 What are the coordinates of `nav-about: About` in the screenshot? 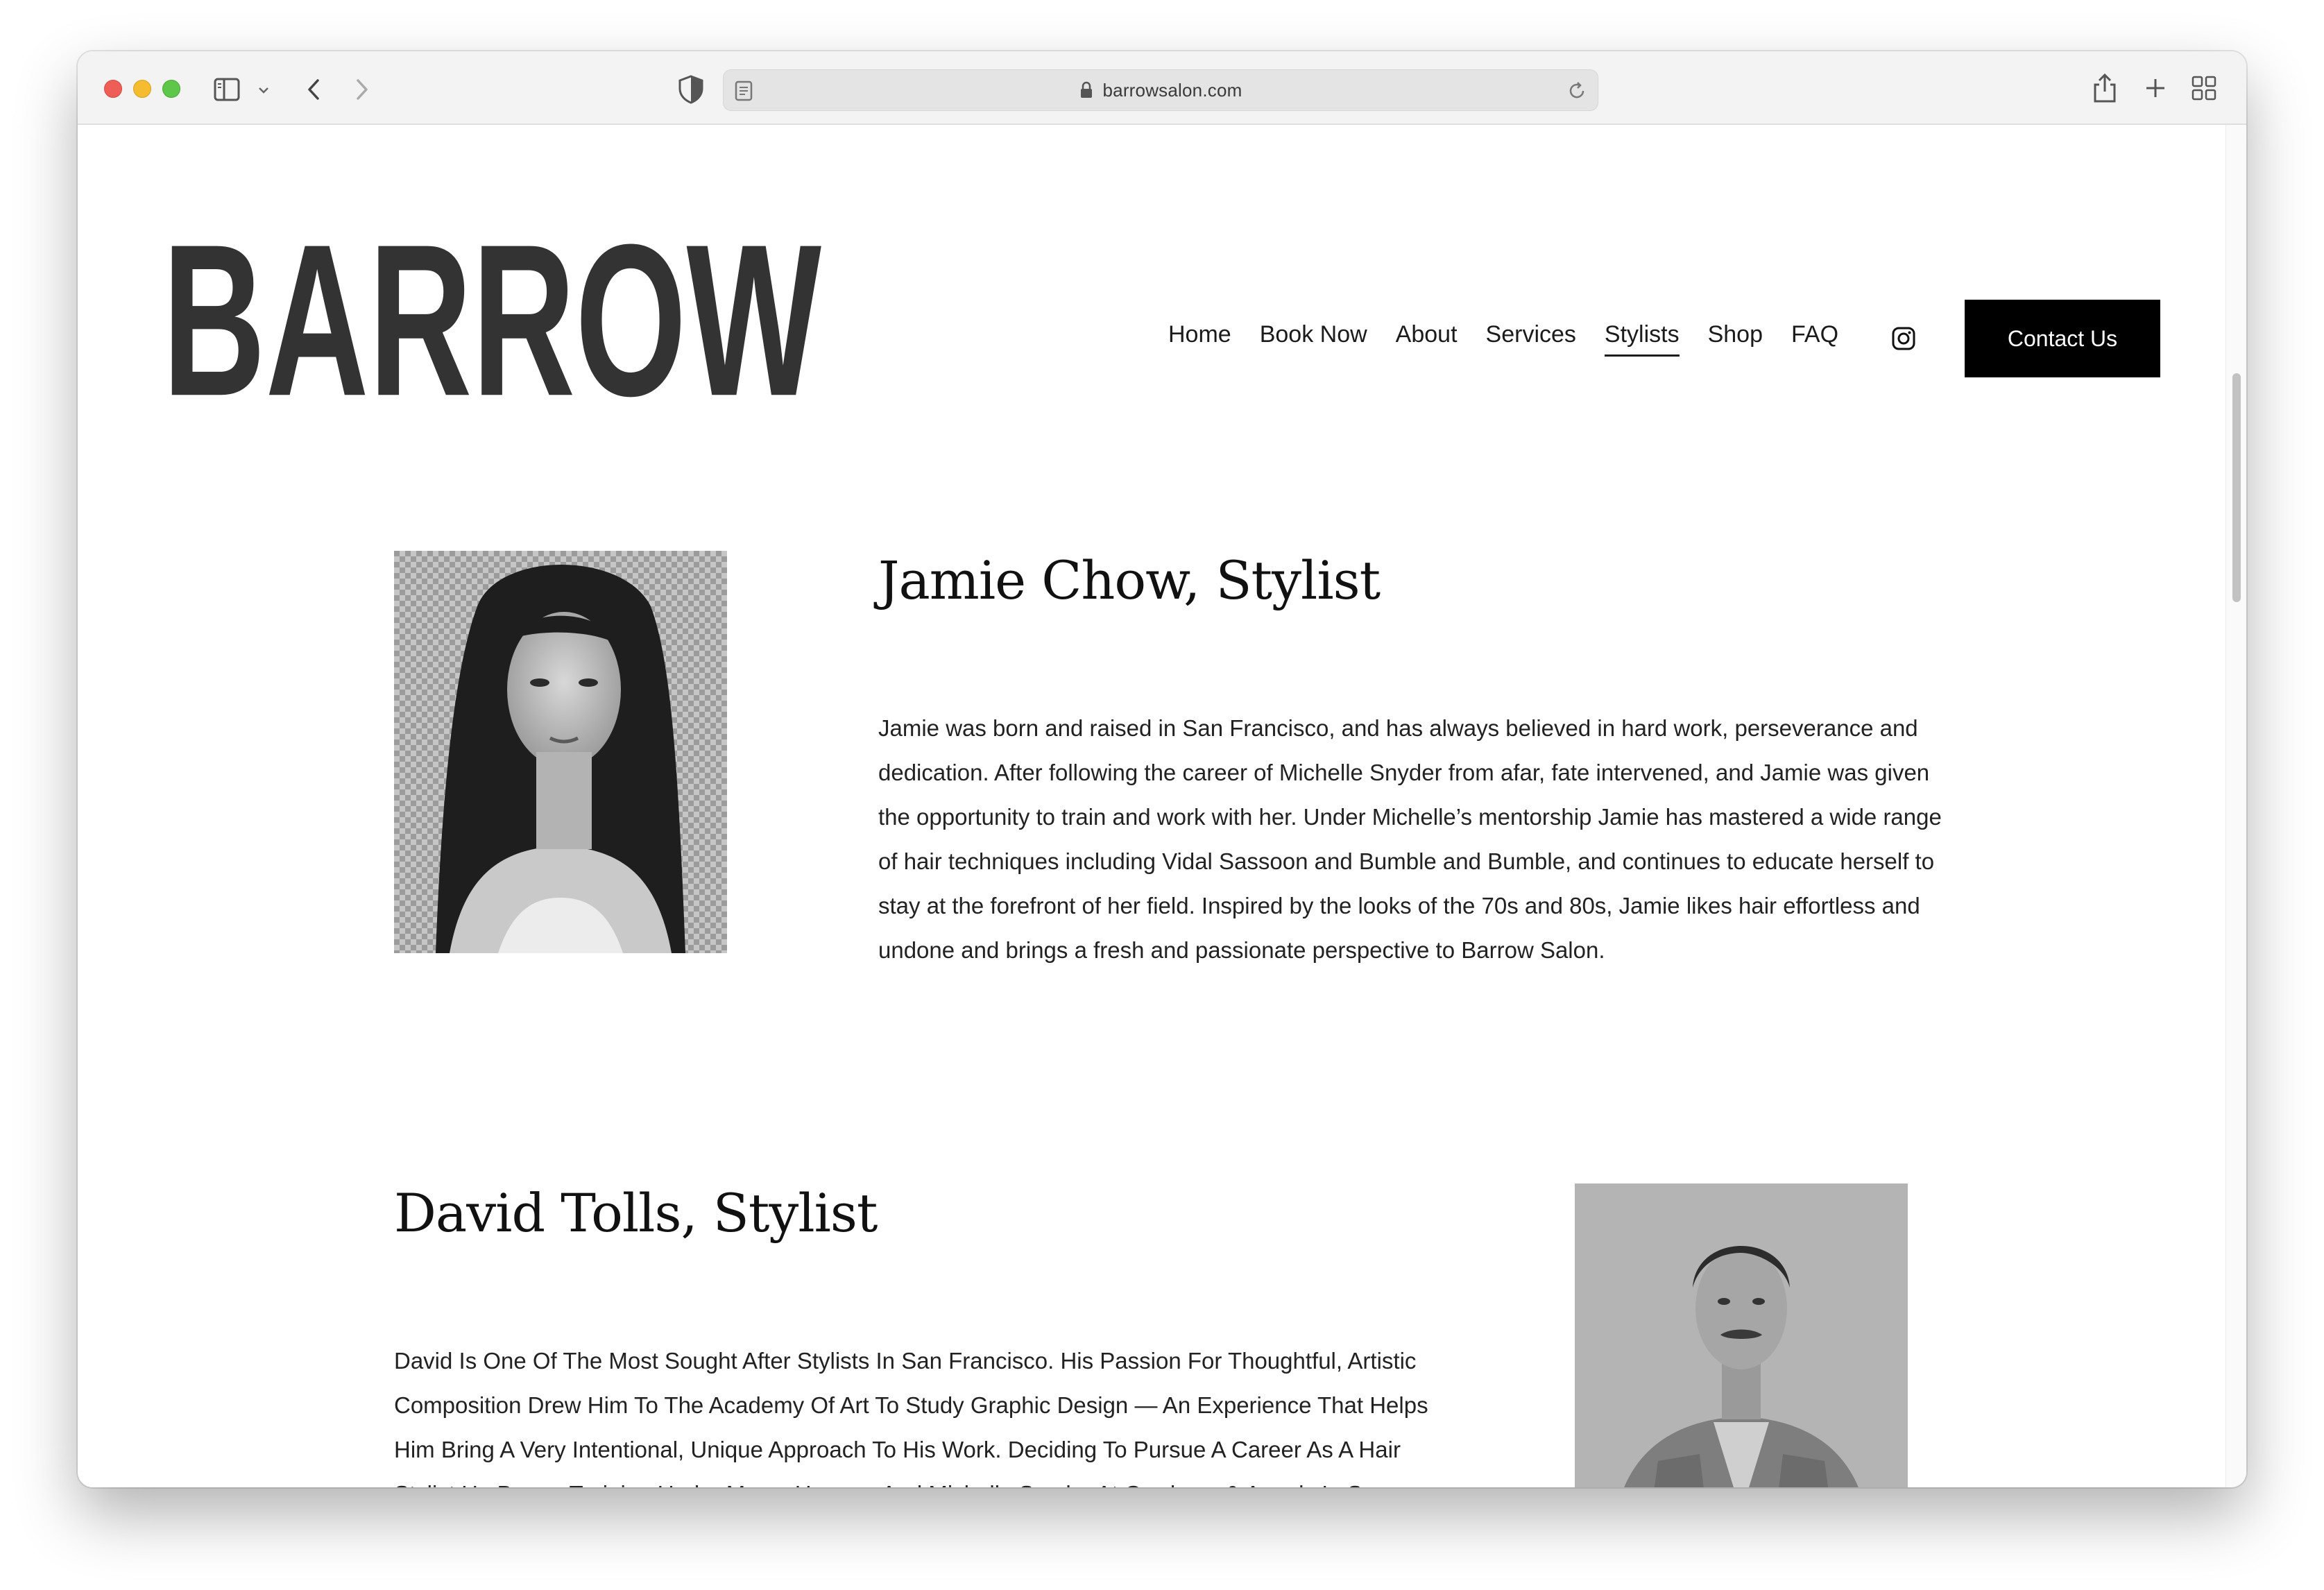 It's located at (1427, 334).